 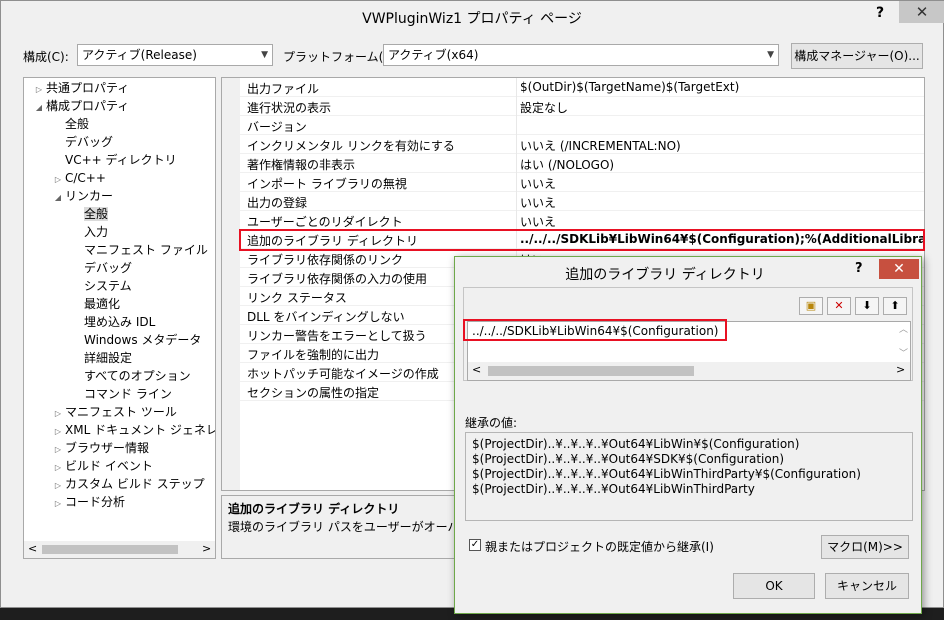 What do you see at coordinates (581, 55) in the screenshot?
I see `platform-dropdown: アクティブ(x64) ▼` at bounding box center [581, 55].